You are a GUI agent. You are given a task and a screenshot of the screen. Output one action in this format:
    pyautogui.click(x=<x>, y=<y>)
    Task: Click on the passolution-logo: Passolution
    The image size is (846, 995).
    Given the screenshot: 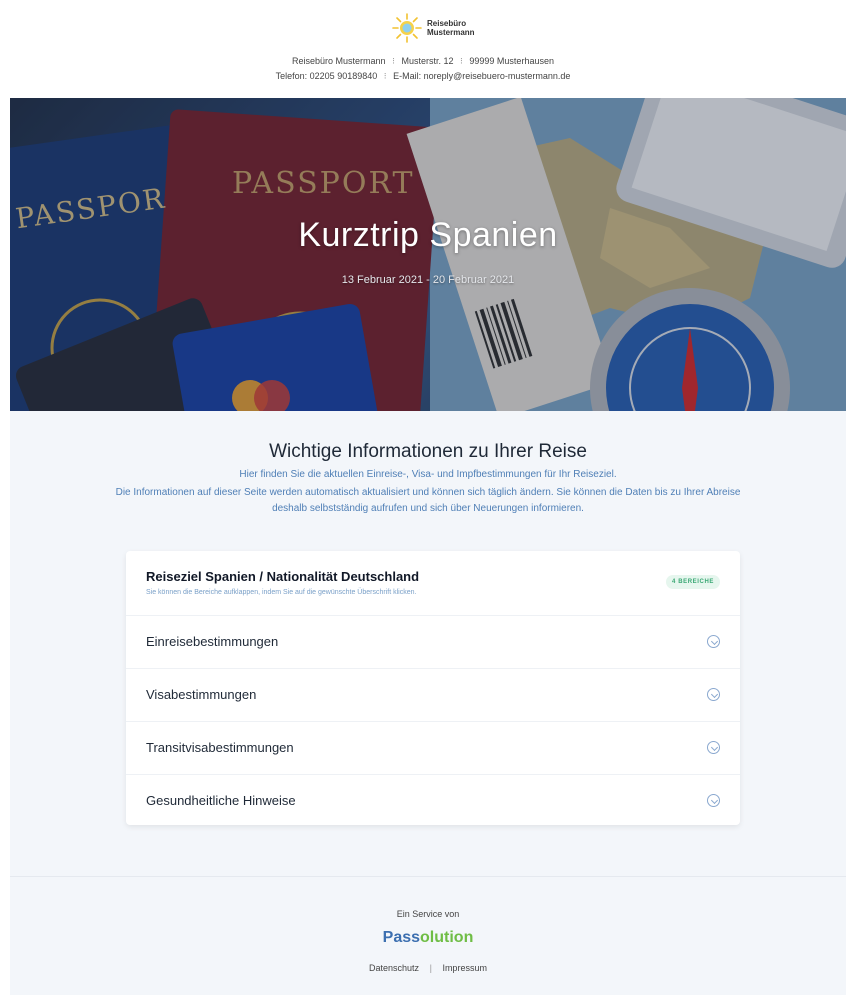 What is the action you would take?
    pyautogui.click(x=428, y=938)
    